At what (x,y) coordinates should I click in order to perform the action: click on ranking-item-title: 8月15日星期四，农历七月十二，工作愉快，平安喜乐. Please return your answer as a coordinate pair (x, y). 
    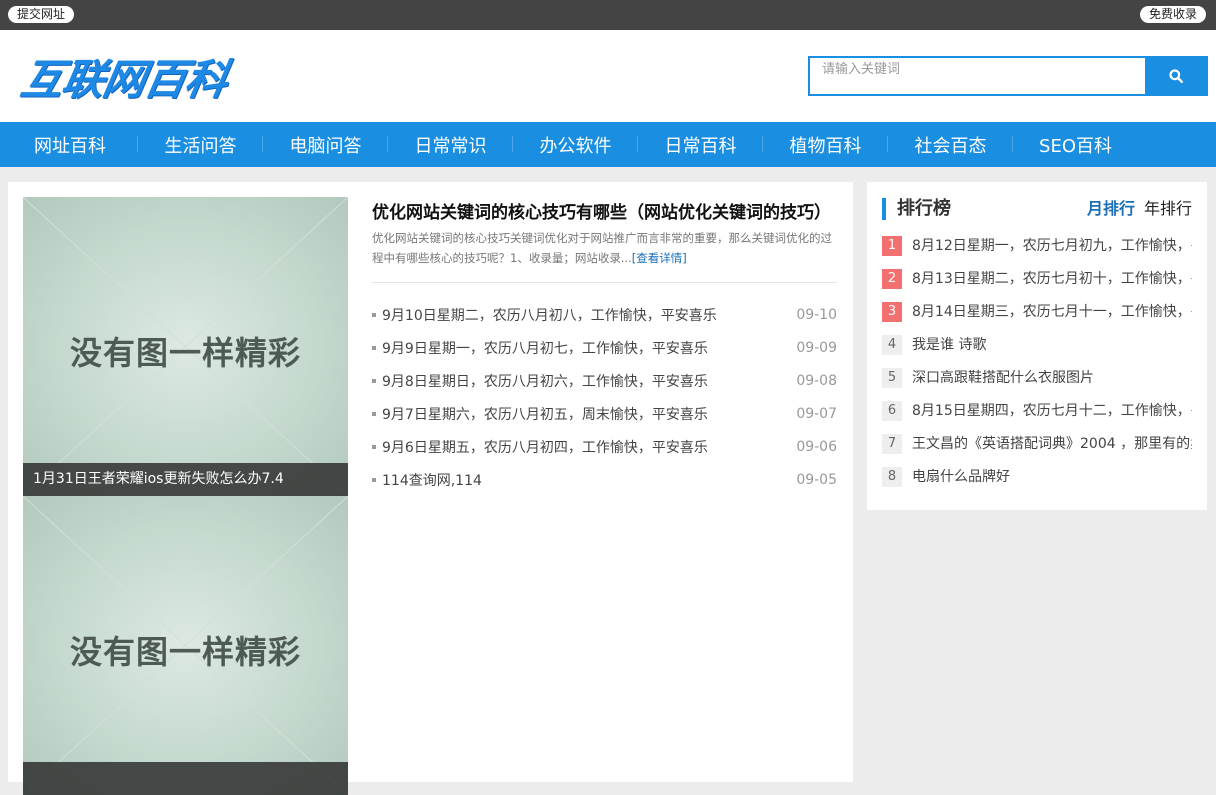
    Looking at the image, I should click on (1052, 411).